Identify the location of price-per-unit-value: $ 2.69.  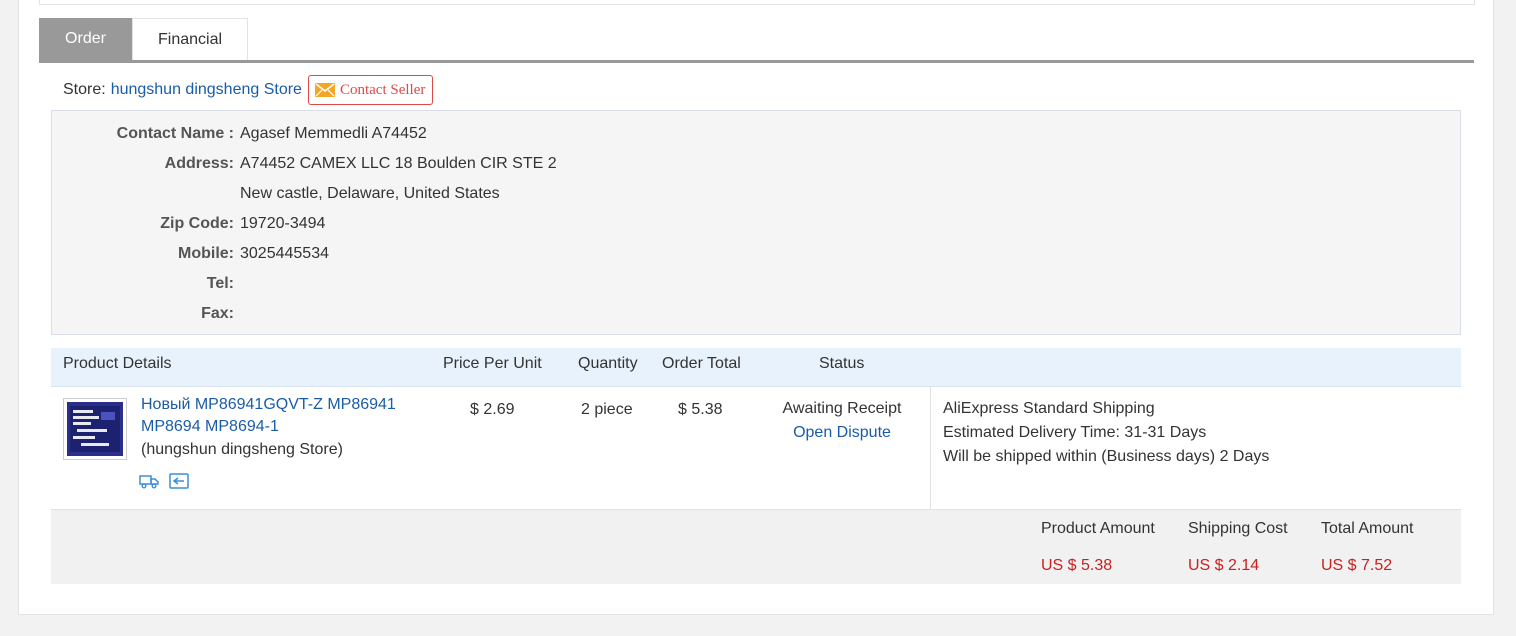
(492, 409).